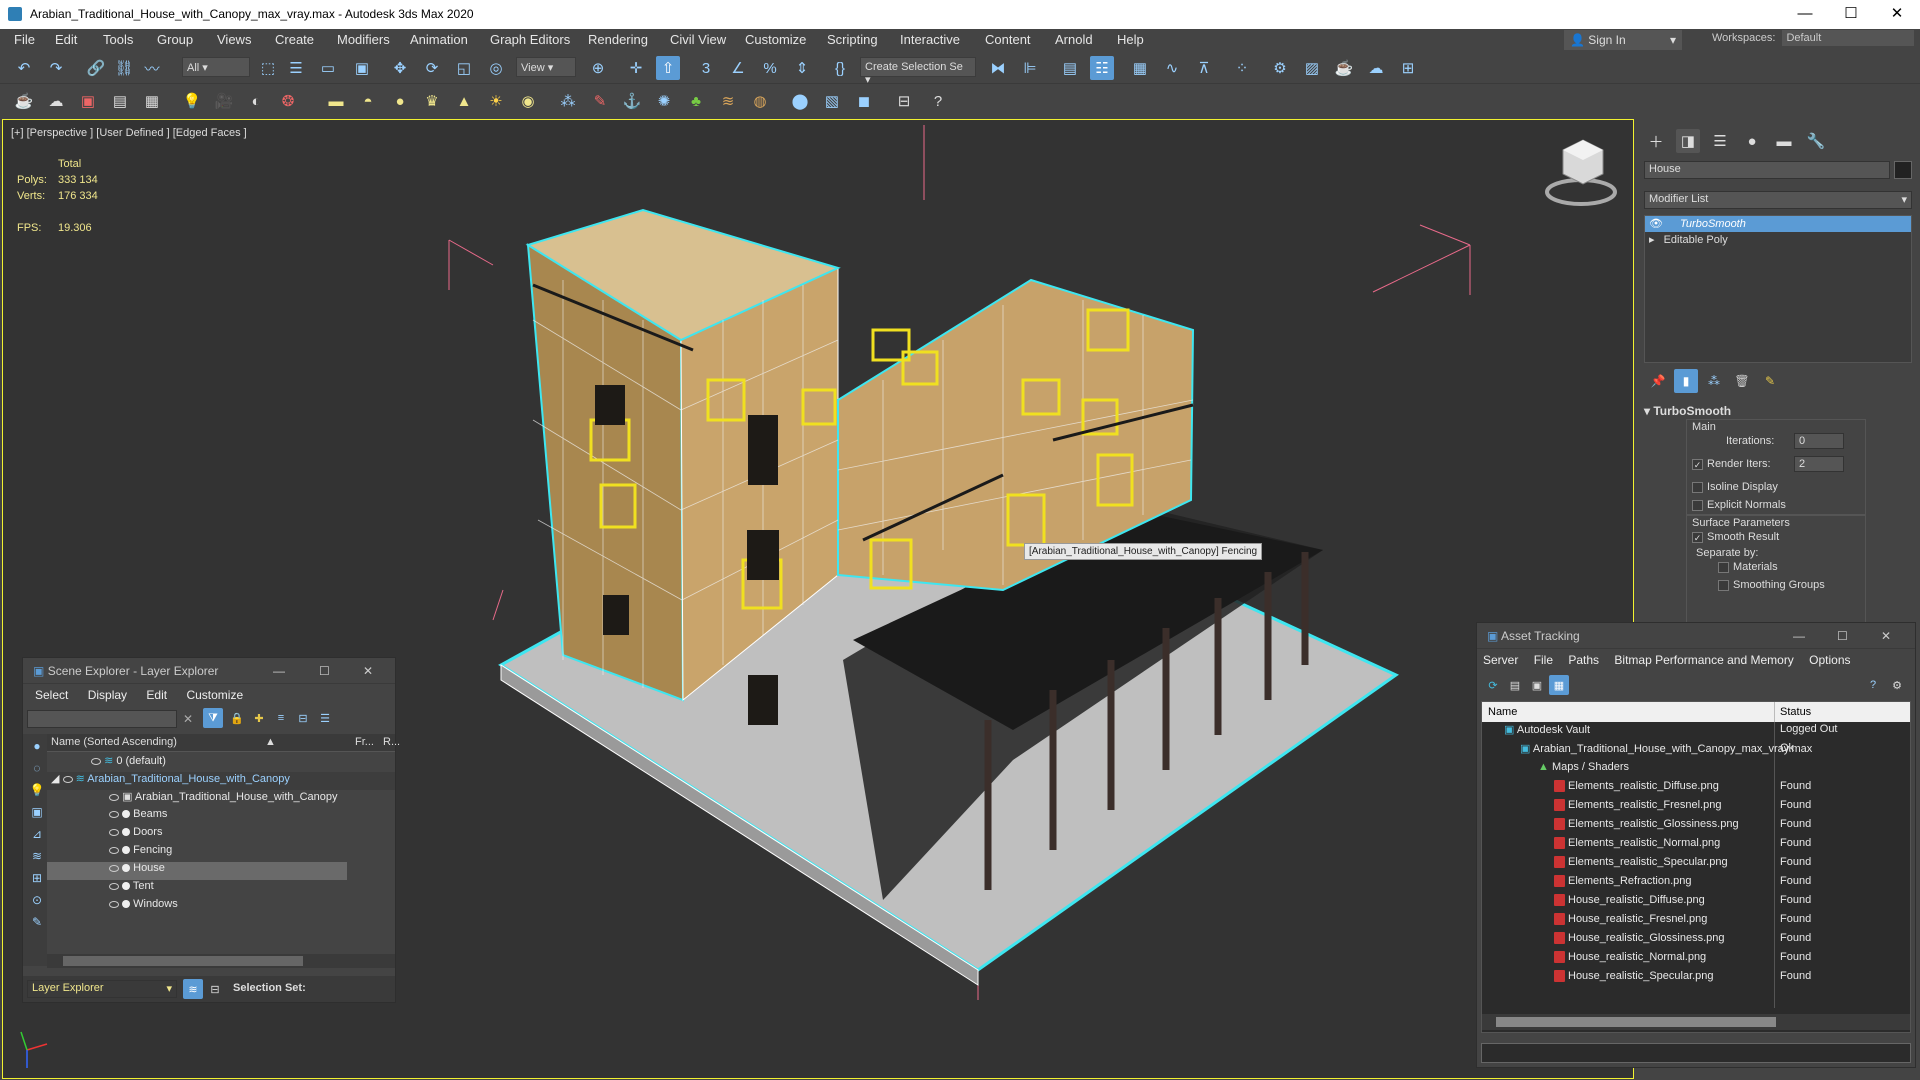 Image resolution: width=1920 pixels, height=1080 pixels. What do you see at coordinates (496, 101) in the screenshot?
I see `sun-icon: ☀` at bounding box center [496, 101].